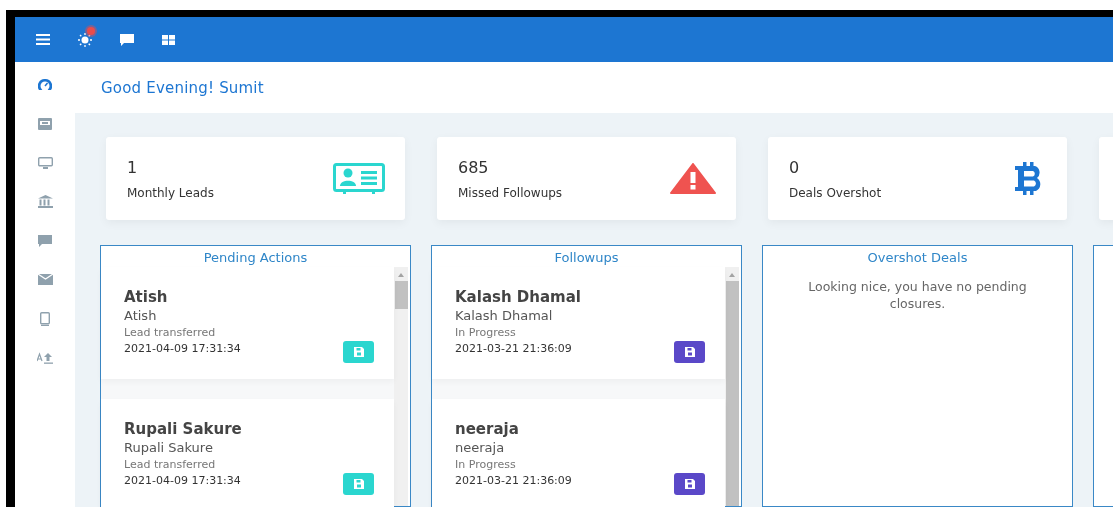 This screenshot has width=1113, height=507. I want to click on list-item: Atish Atish Lead transferred 2021-04-09 17:31:34, so click(247, 323).